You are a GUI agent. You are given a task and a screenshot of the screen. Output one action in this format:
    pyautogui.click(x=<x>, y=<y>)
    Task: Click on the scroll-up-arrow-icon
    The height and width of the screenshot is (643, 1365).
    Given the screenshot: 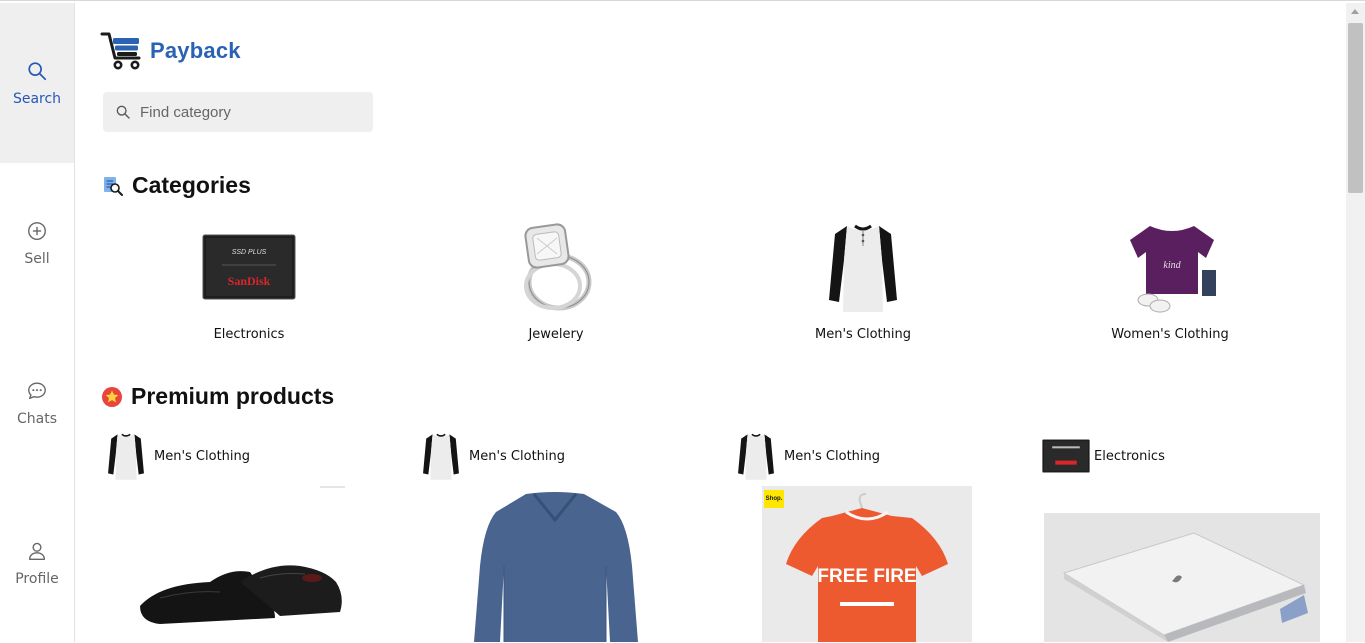 What is the action you would take?
    pyautogui.click(x=1355, y=11)
    